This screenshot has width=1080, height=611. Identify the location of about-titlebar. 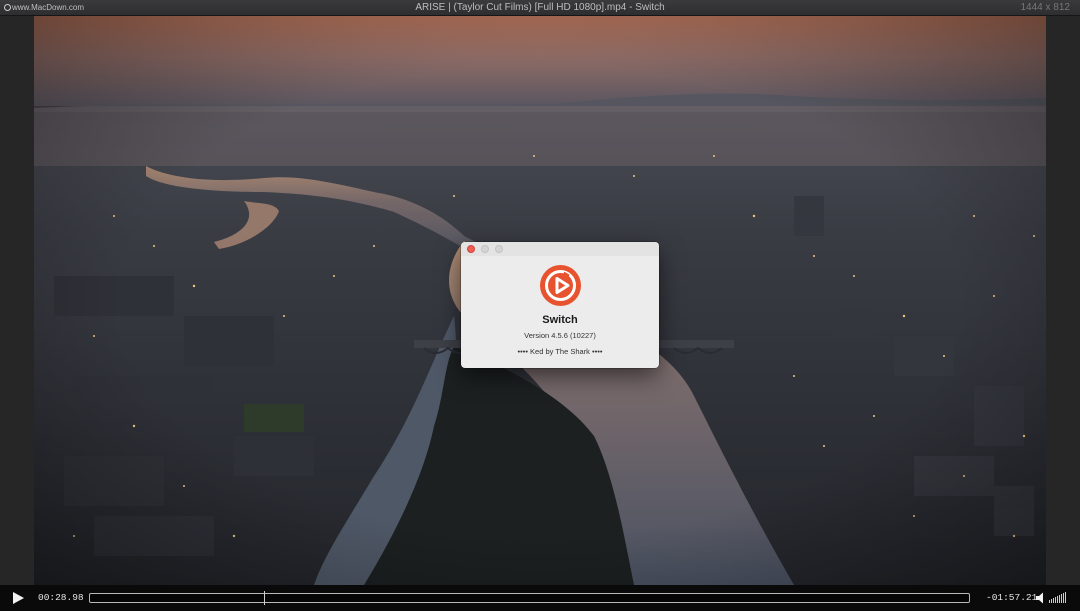
(560, 249).